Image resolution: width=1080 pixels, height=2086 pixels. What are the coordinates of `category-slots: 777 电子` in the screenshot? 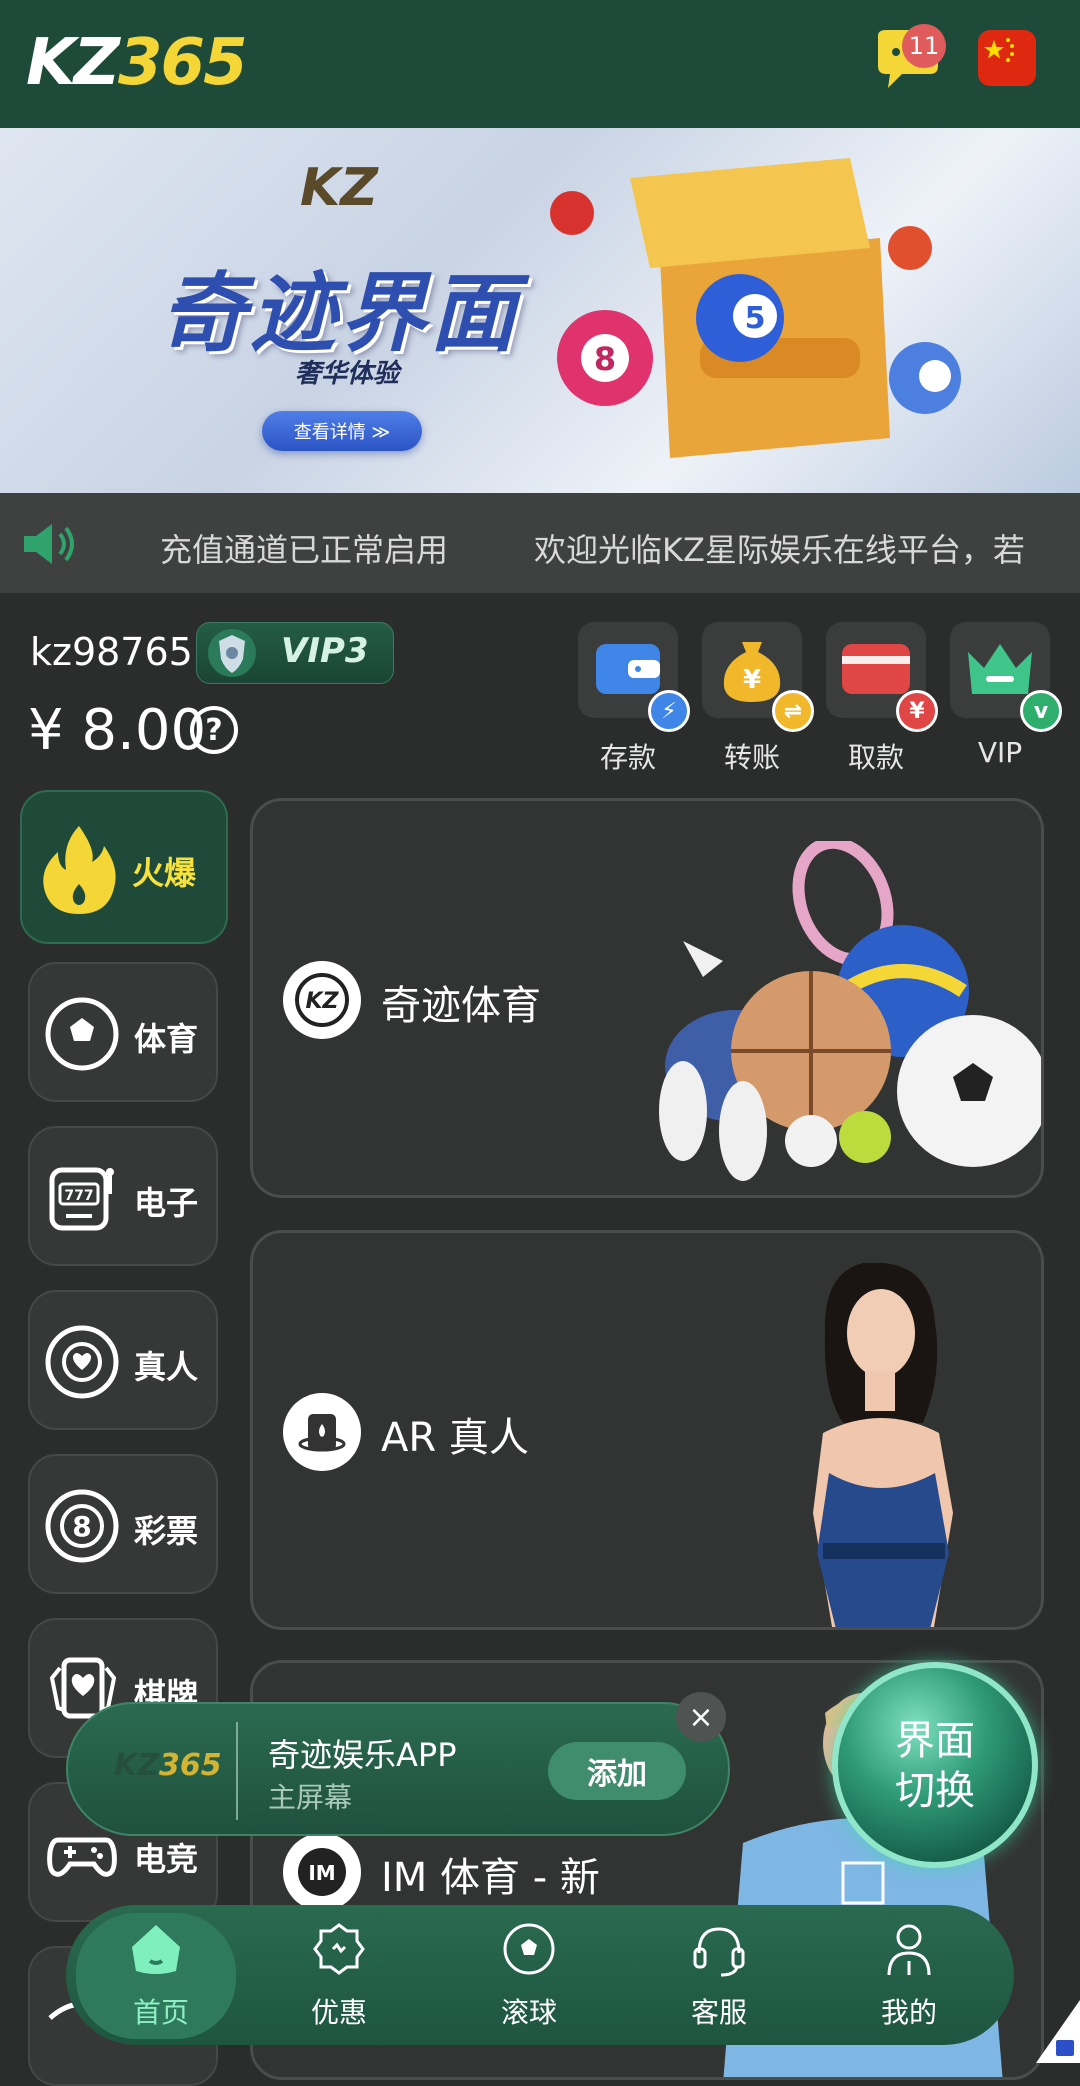 It's located at (123, 1196).